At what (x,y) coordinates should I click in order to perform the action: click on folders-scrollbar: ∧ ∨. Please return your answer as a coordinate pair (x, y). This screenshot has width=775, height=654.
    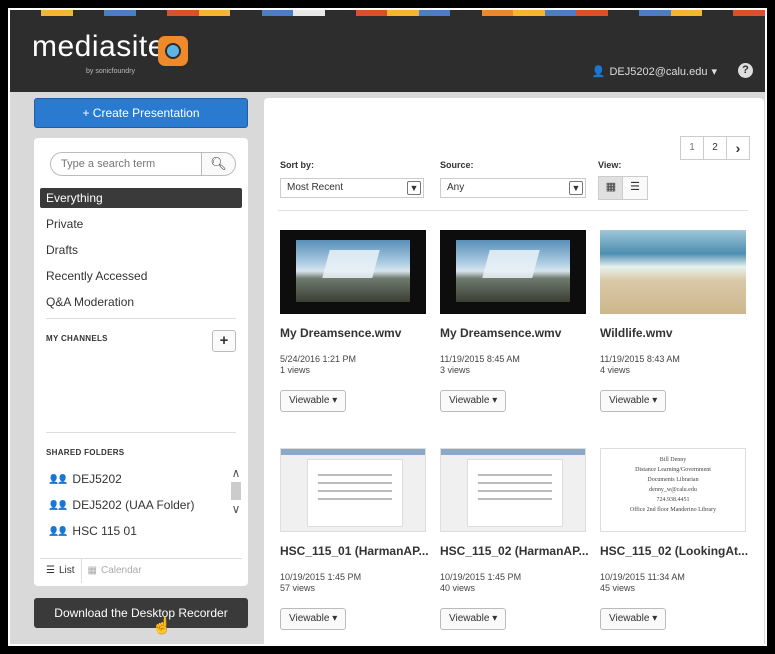
    Looking at the image, I should click on (236, 505).